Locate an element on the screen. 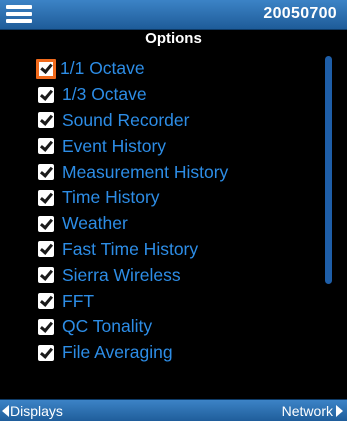 Image resolution: width=347 pixels, height=421 pixels. network-button: Network is located at coordinates (312, 411).